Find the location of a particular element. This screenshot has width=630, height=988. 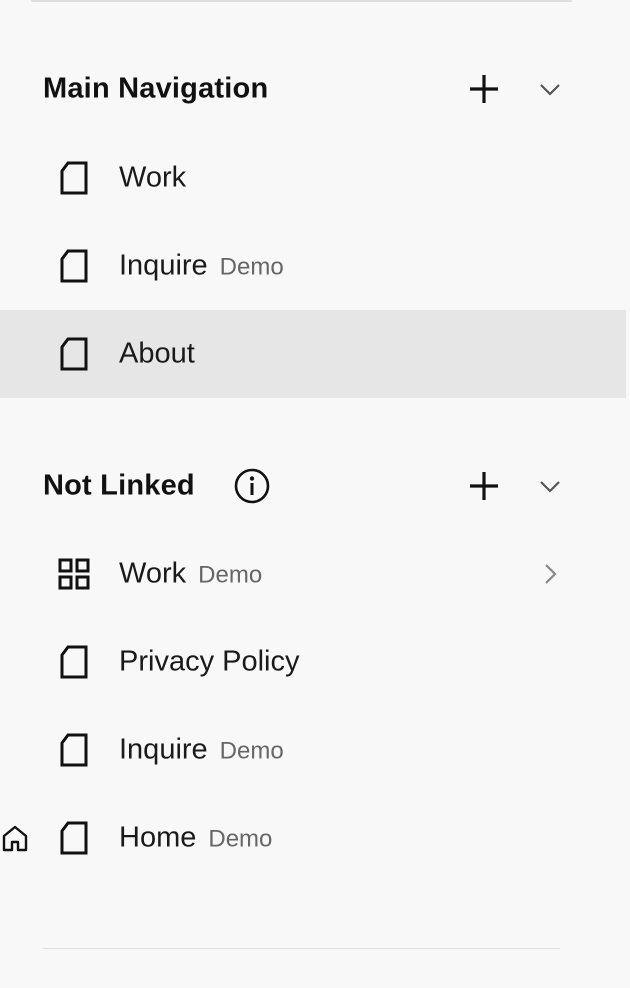

nav-item-label: About is located at coordinates (157, 353).